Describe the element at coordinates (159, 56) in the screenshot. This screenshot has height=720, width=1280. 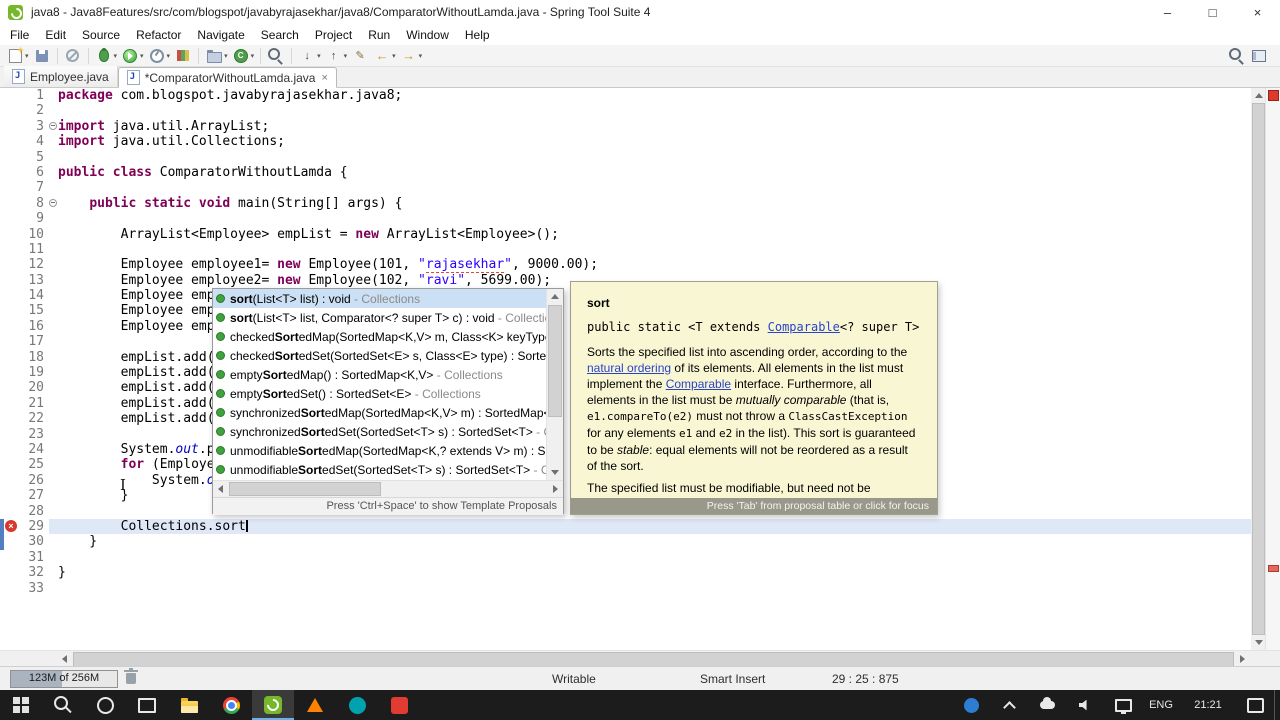
I see `toolbar-profile-button: ▾` at that location.